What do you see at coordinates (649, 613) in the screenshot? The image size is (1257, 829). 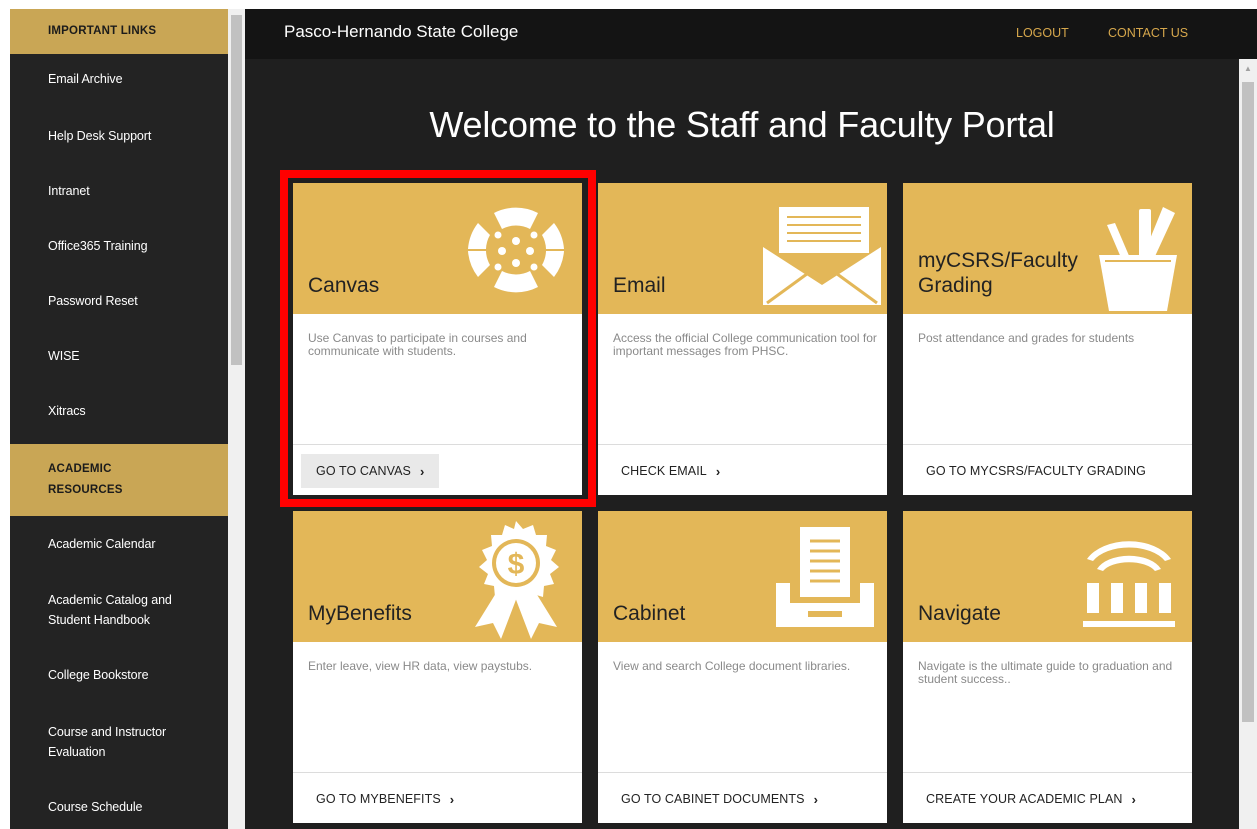 I see `card-title: Cabinet` at bounding box center [649, 613].